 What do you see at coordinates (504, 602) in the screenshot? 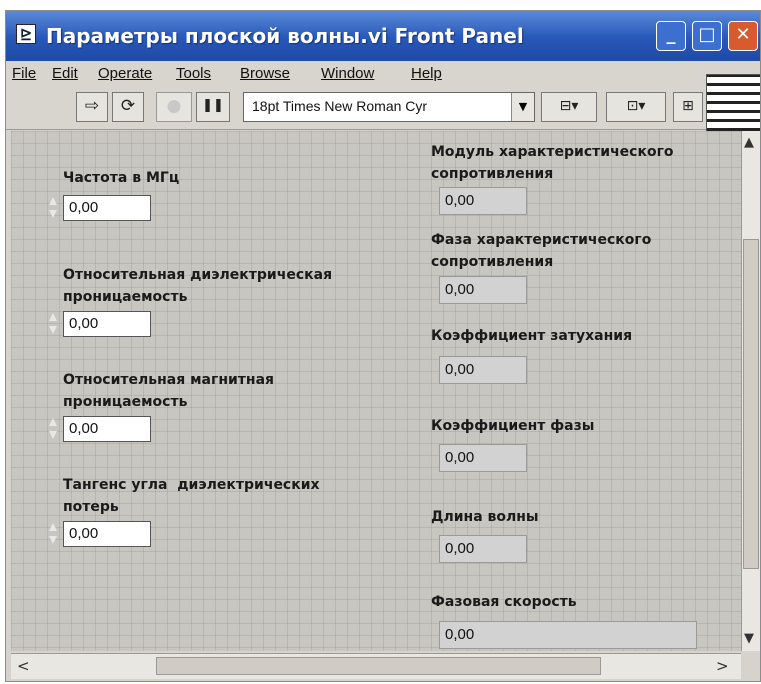
I see `phase-velocity-label: Фазовая скорость` at bounding box center [504, 602].